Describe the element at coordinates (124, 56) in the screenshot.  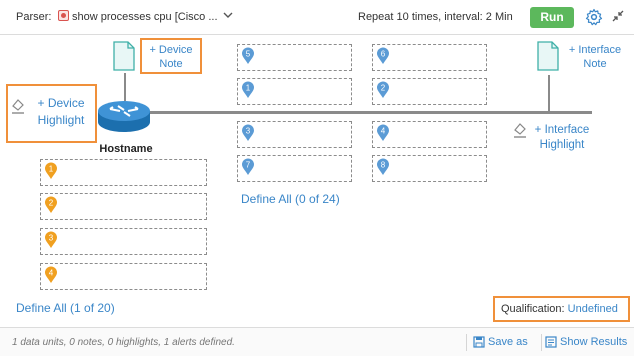
I see `device-note-icon` at that location.